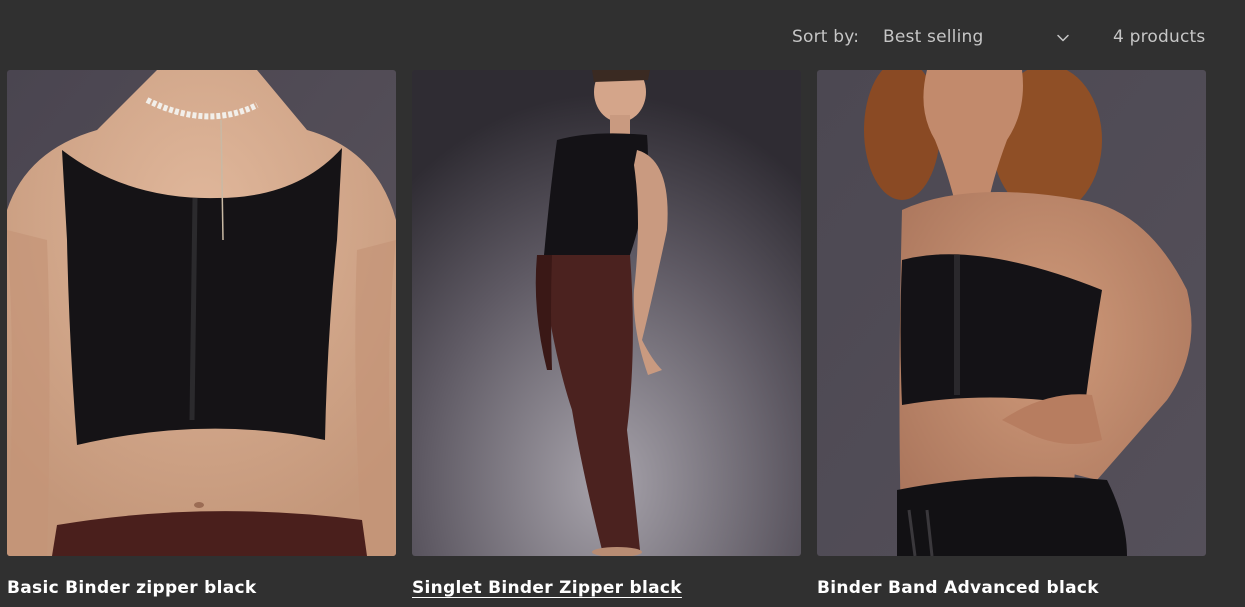  I want to click on product-title: Binder Band Advanced black, so click(958, 588).